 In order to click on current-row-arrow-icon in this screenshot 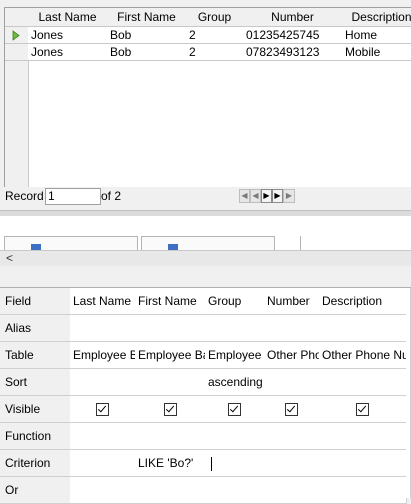, I will do `click(16, 35)`.